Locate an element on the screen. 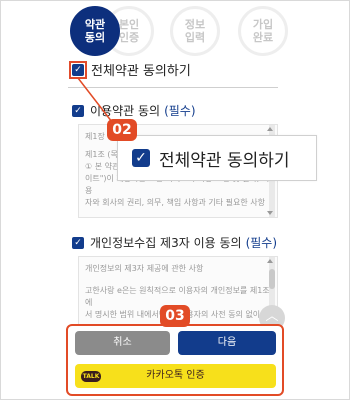  step-complete: 가입 완료 is located at coordinates (263, 31).